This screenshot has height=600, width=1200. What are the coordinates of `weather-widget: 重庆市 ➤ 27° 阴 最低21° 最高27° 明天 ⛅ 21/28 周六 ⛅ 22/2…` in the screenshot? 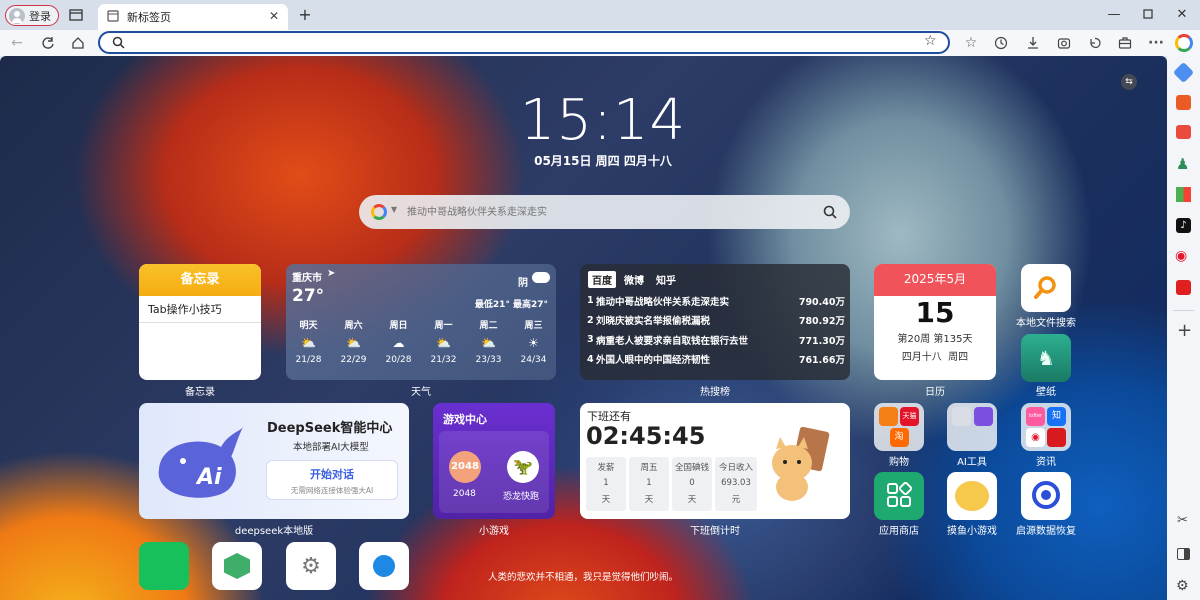 It's located at (421, 322).